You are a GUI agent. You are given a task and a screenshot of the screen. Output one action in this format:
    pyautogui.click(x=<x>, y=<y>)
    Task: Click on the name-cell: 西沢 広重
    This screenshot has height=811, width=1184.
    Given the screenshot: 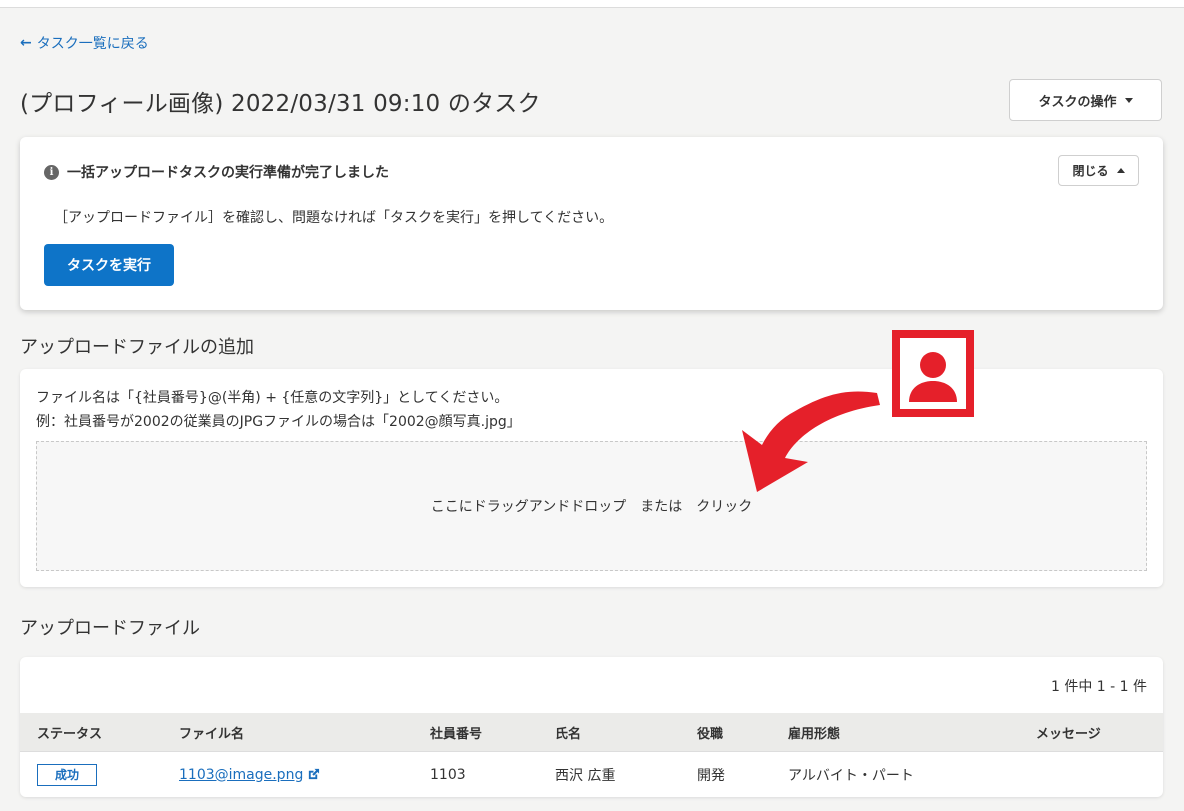 What is the action you would take?
    pyautogui.click(x=585, y=775)
    